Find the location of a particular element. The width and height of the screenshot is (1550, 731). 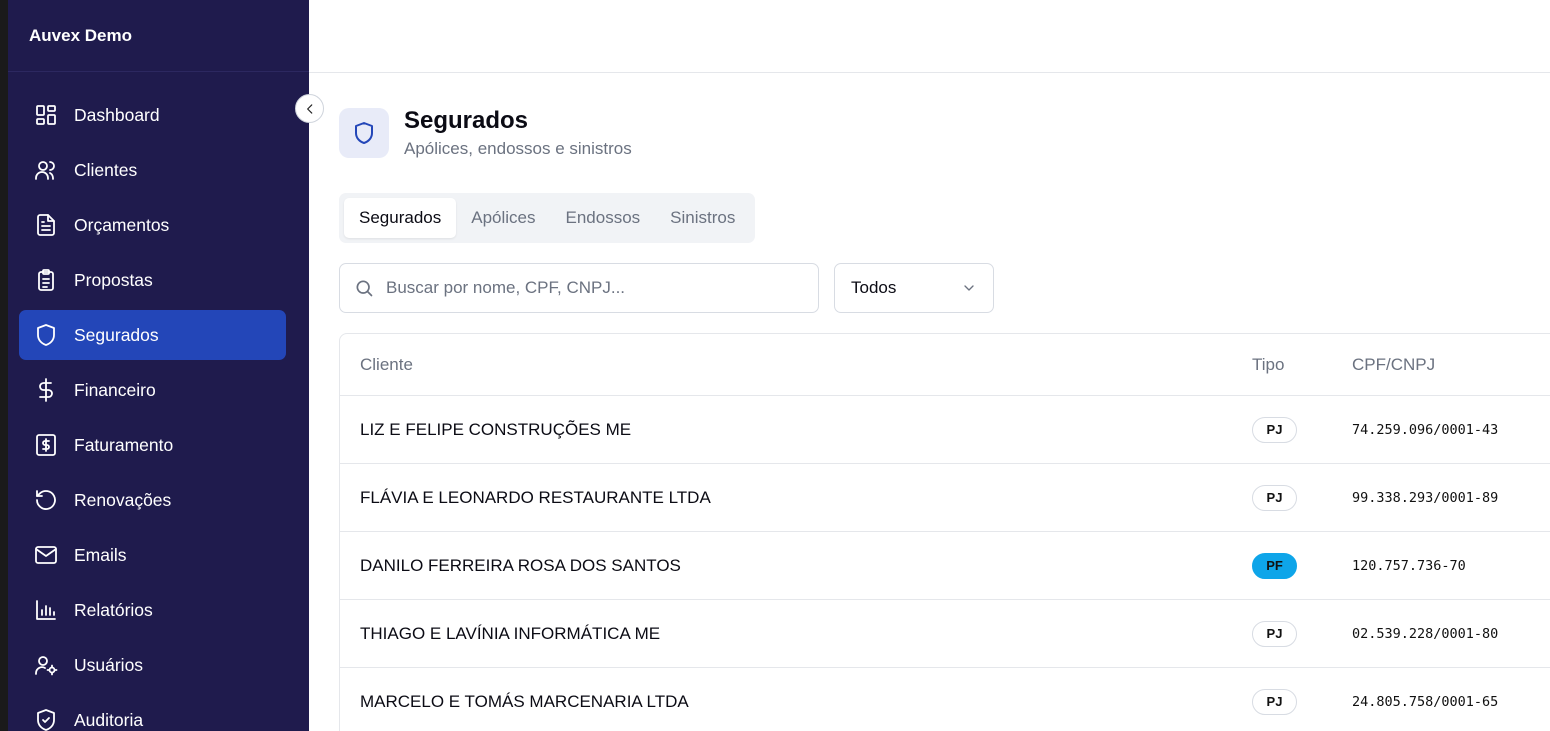

chevron-left-icon is located at coordinates (310, 109).